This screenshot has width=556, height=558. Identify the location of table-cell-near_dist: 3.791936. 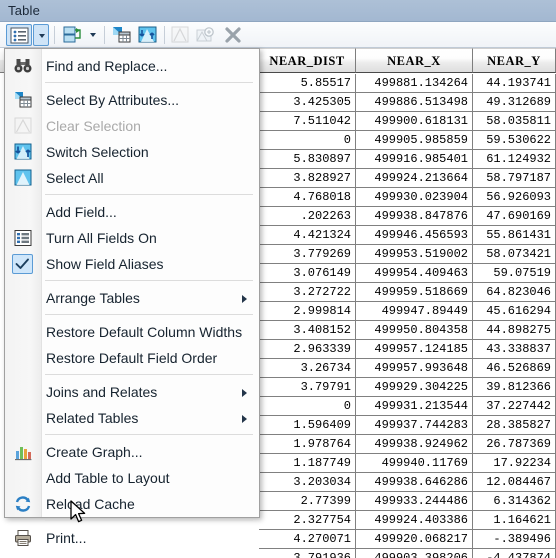
(307, 553).